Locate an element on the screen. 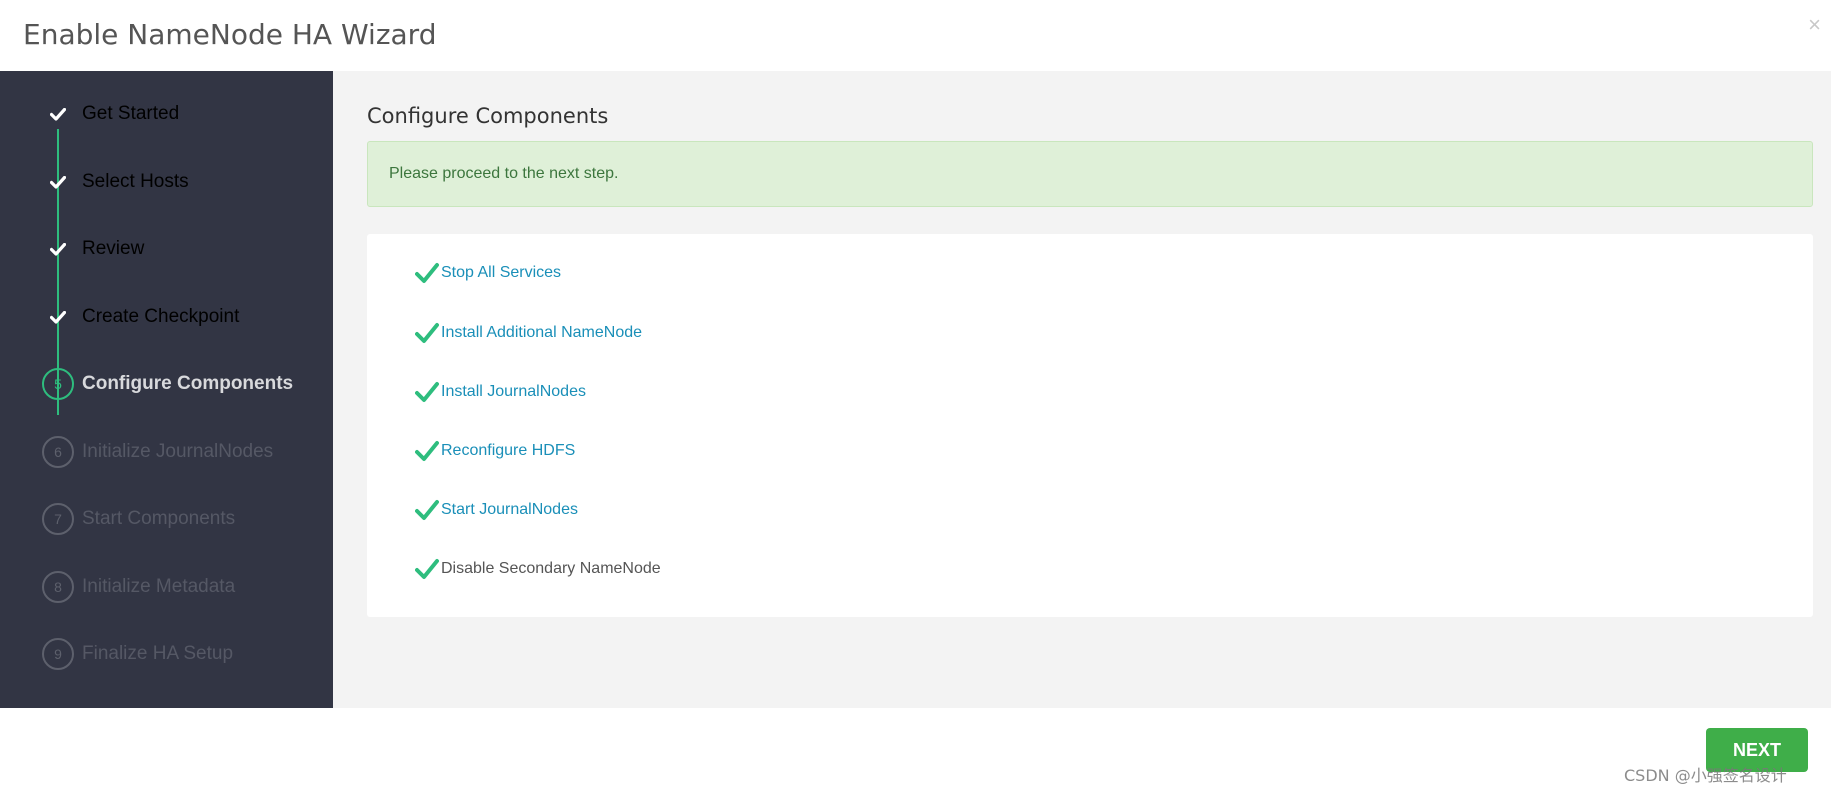  step-7: 7 Start Components is located at coordinates (187, 519).